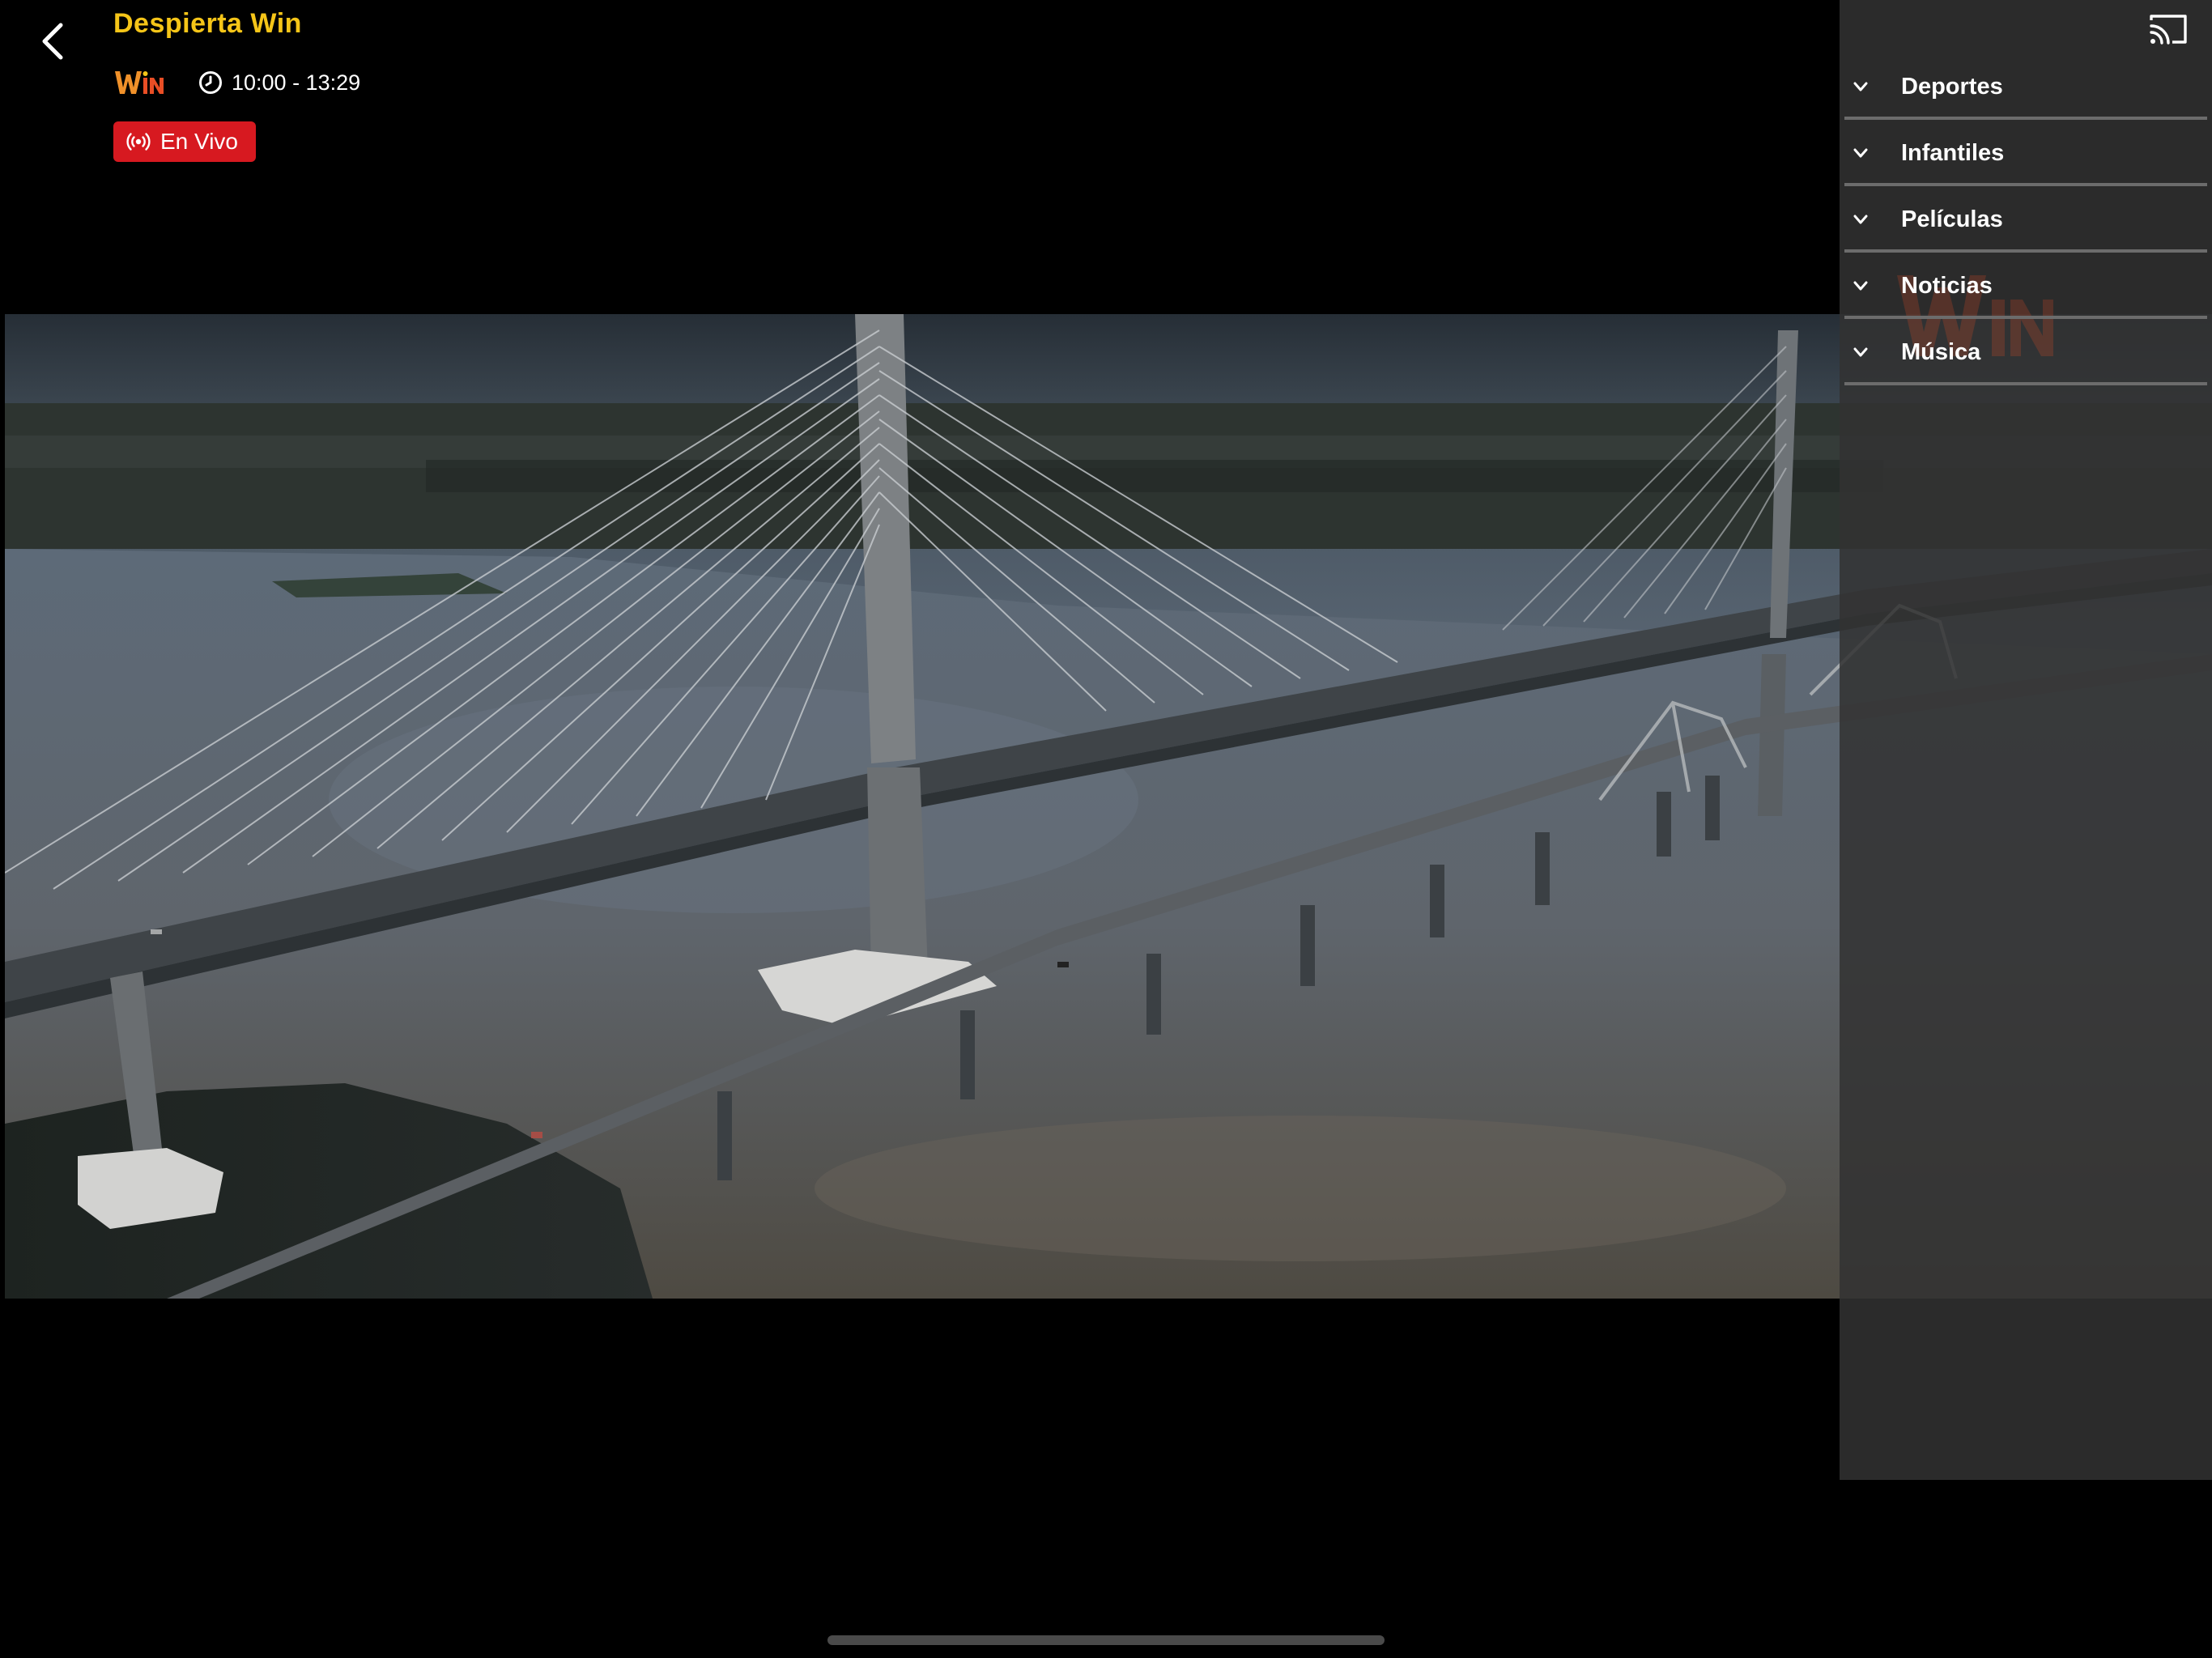  What do you see at coordinates (1952, 219) in the screenshot?
I see `category-label: Películas` at bounding box center [1952, 219].